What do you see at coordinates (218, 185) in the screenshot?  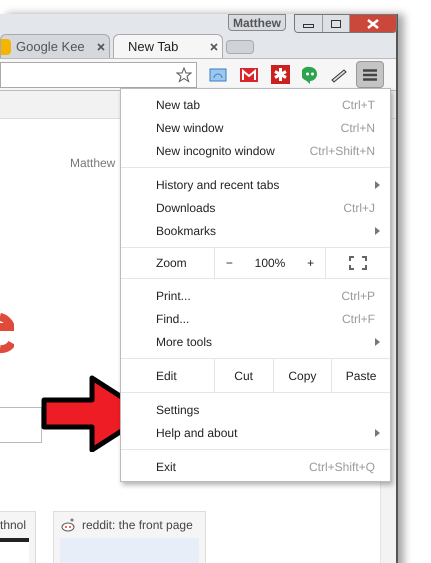 I see `menu-item-label: History and recent tabs` at bounding box center [218, 185].